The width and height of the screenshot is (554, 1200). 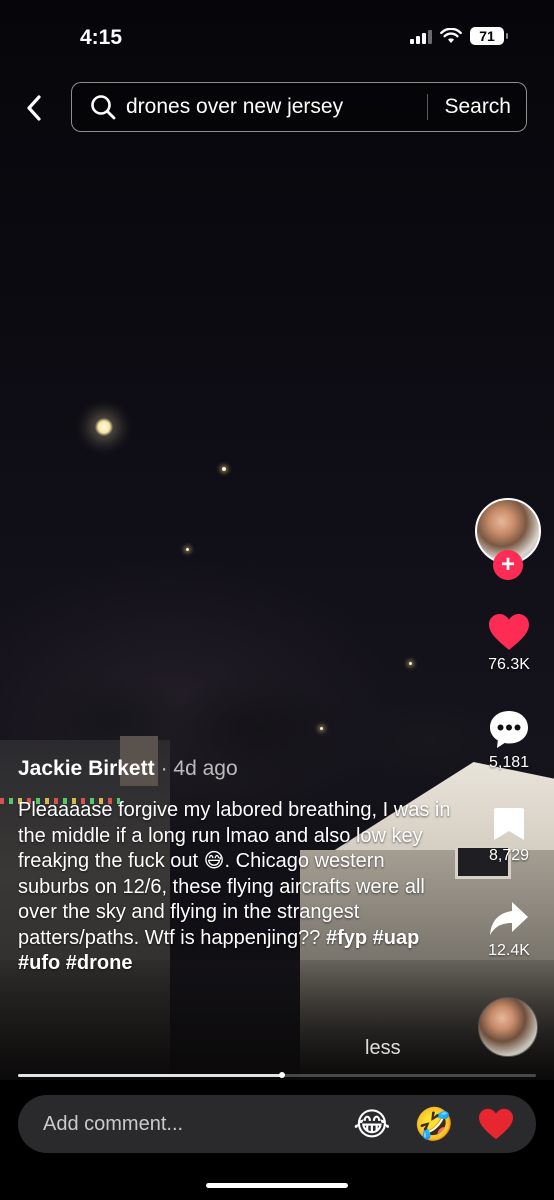 I want to click on save-button: 8,729, so click(x=509, y=835).